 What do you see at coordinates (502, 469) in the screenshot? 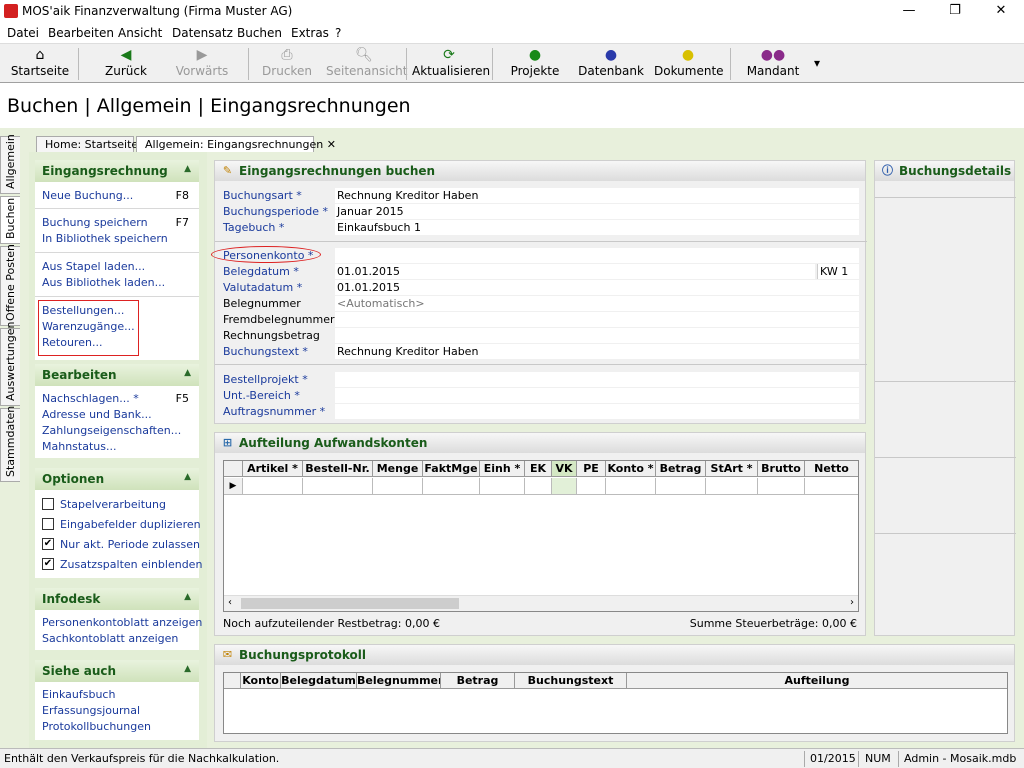
I see `column-header: Einh *` at bounding box center [502, 469].